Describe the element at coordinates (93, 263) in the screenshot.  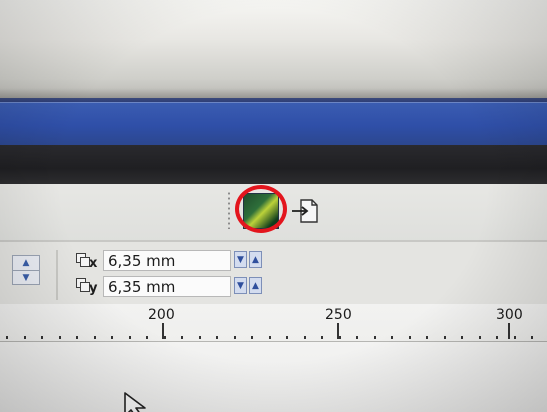
I see `x-subscript: x` at that location.